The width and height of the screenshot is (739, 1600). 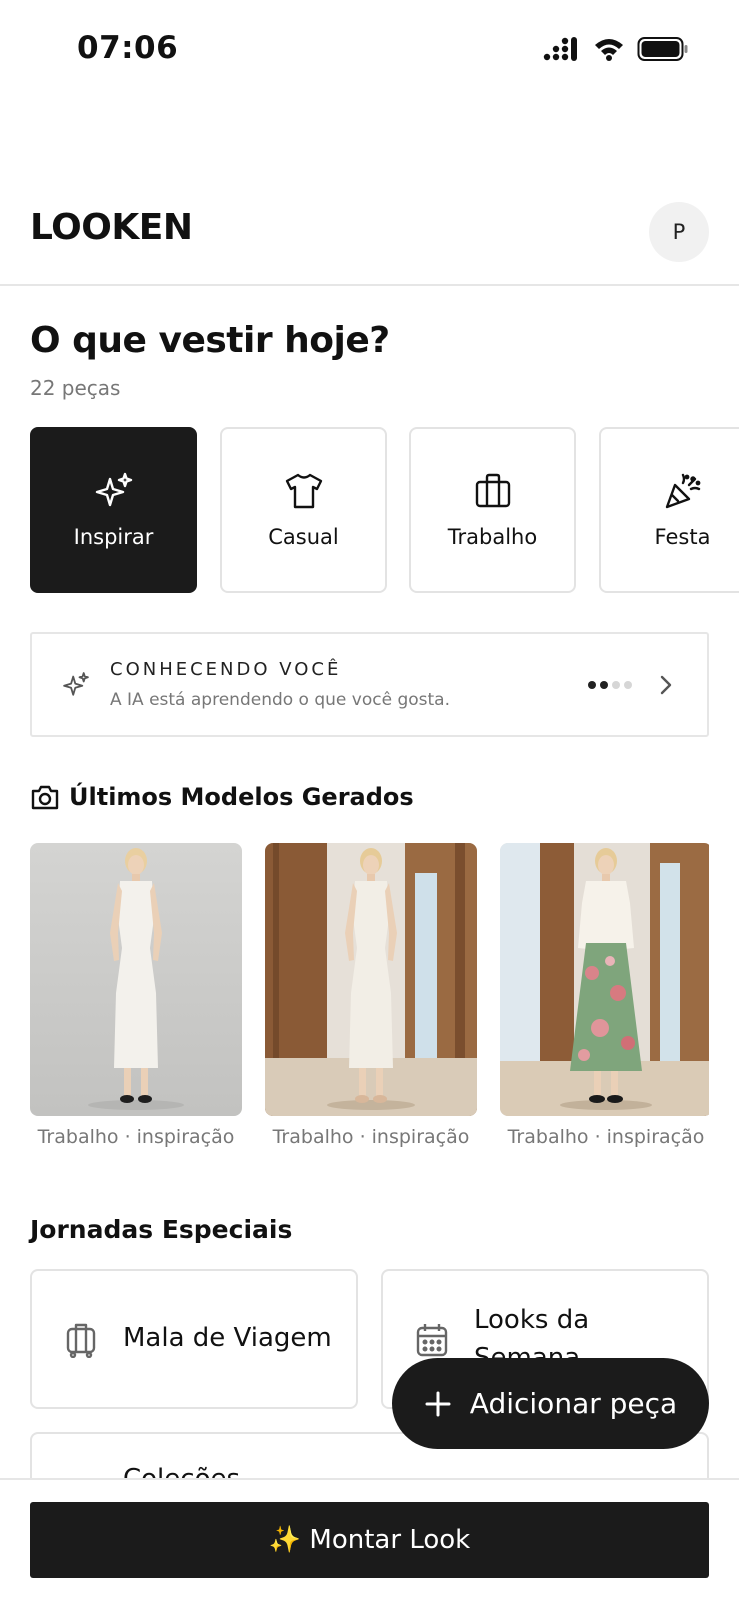 I want to click on tshirt-icon, so click(x=303, y=491).